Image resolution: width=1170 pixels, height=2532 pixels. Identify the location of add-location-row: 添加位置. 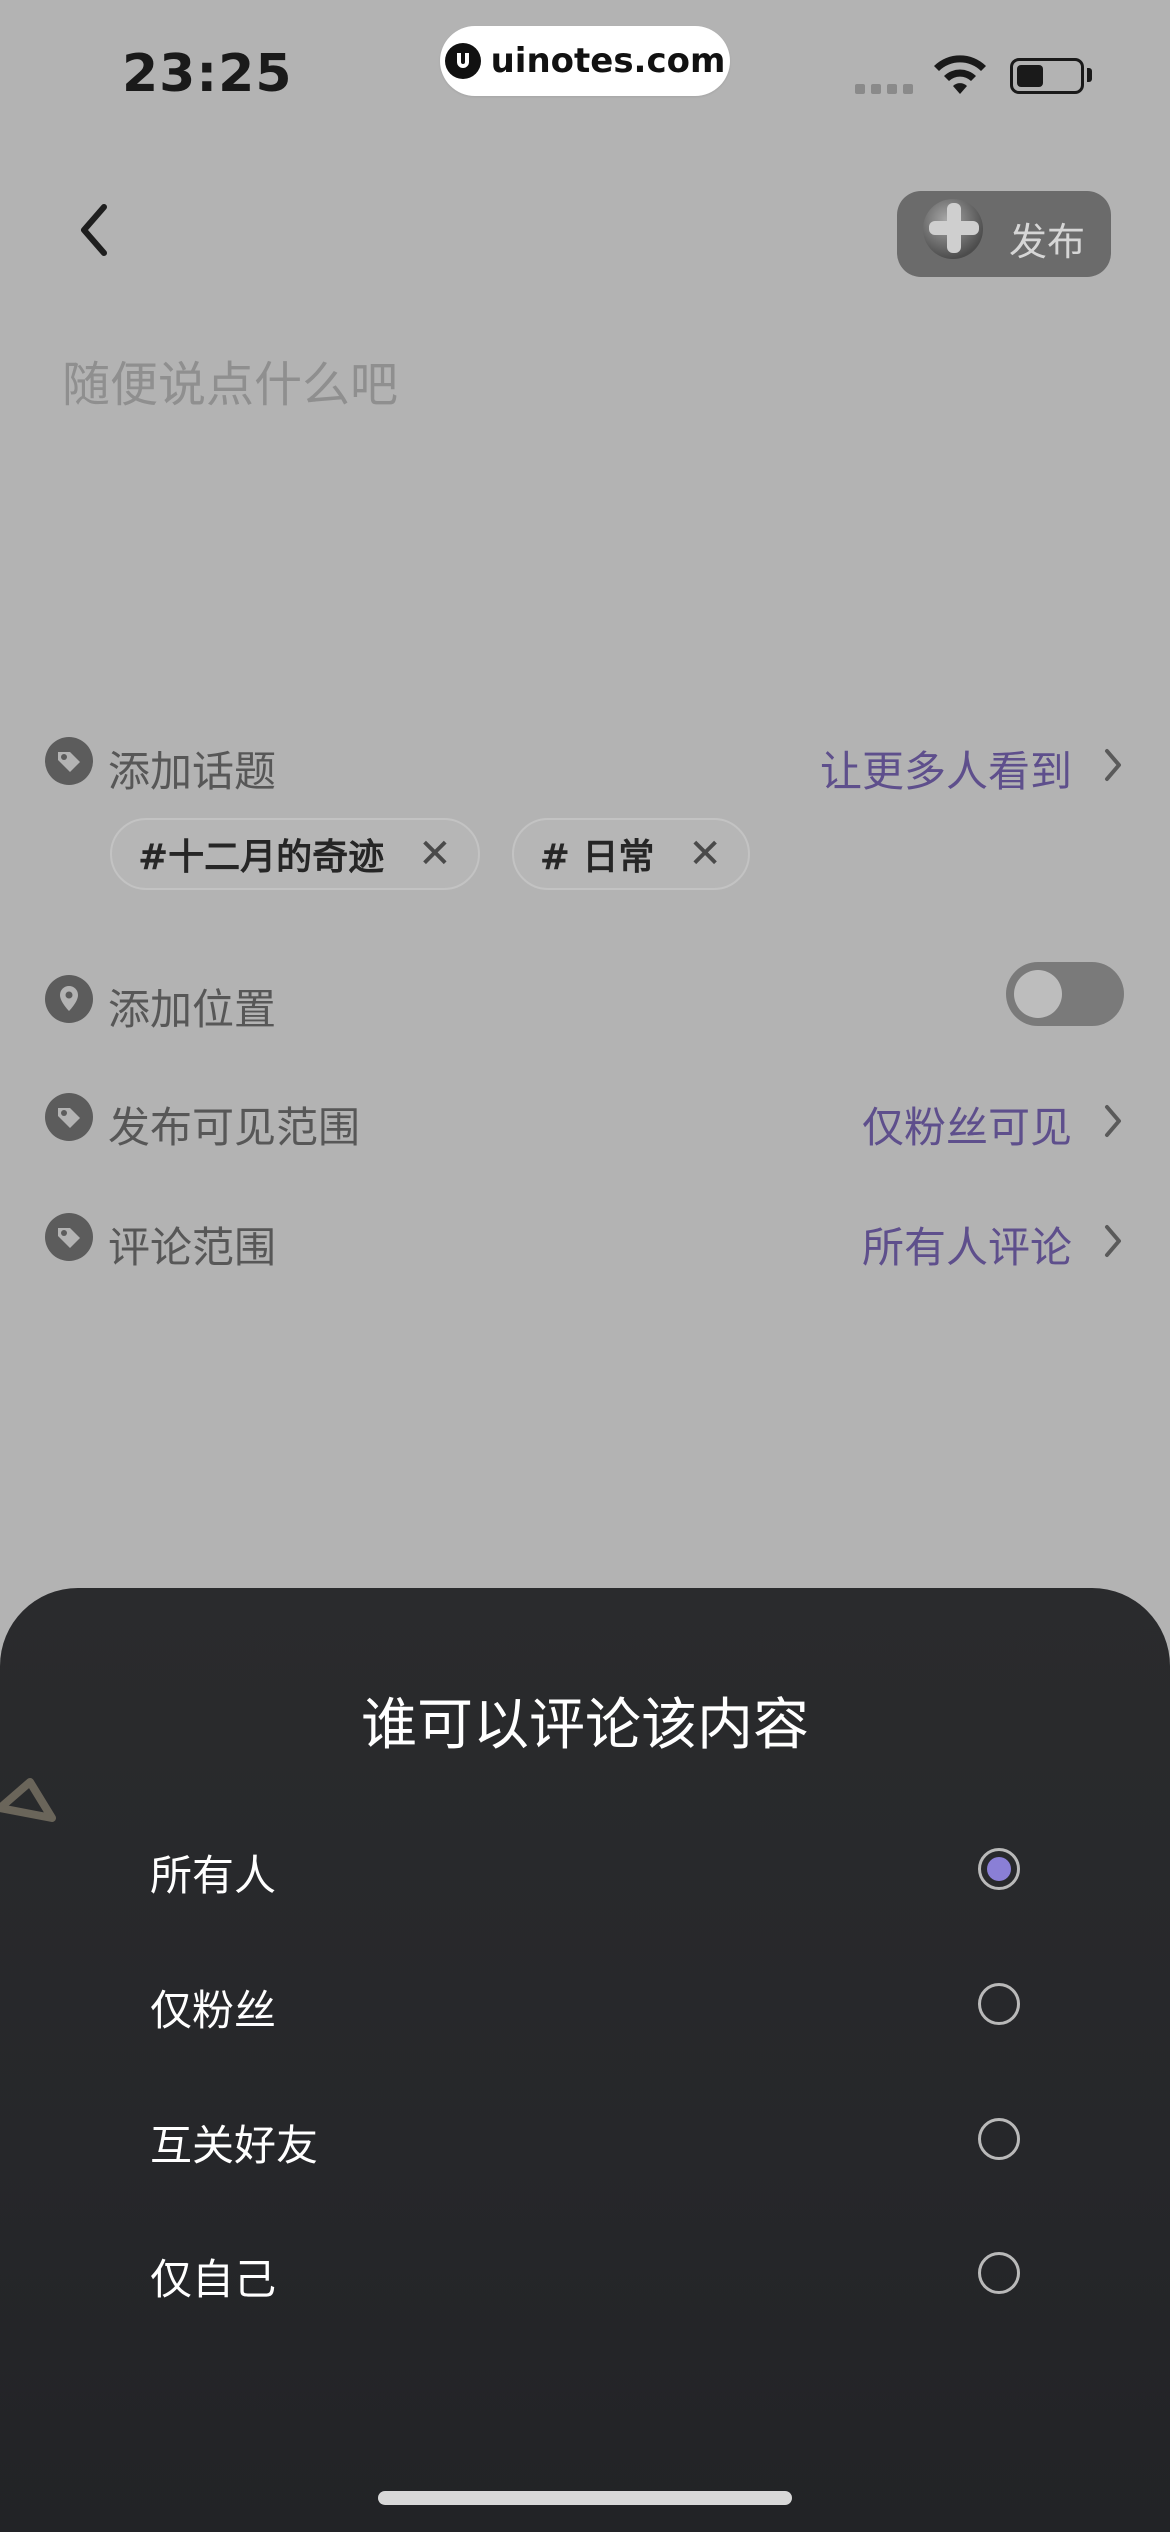
(584, 1002).